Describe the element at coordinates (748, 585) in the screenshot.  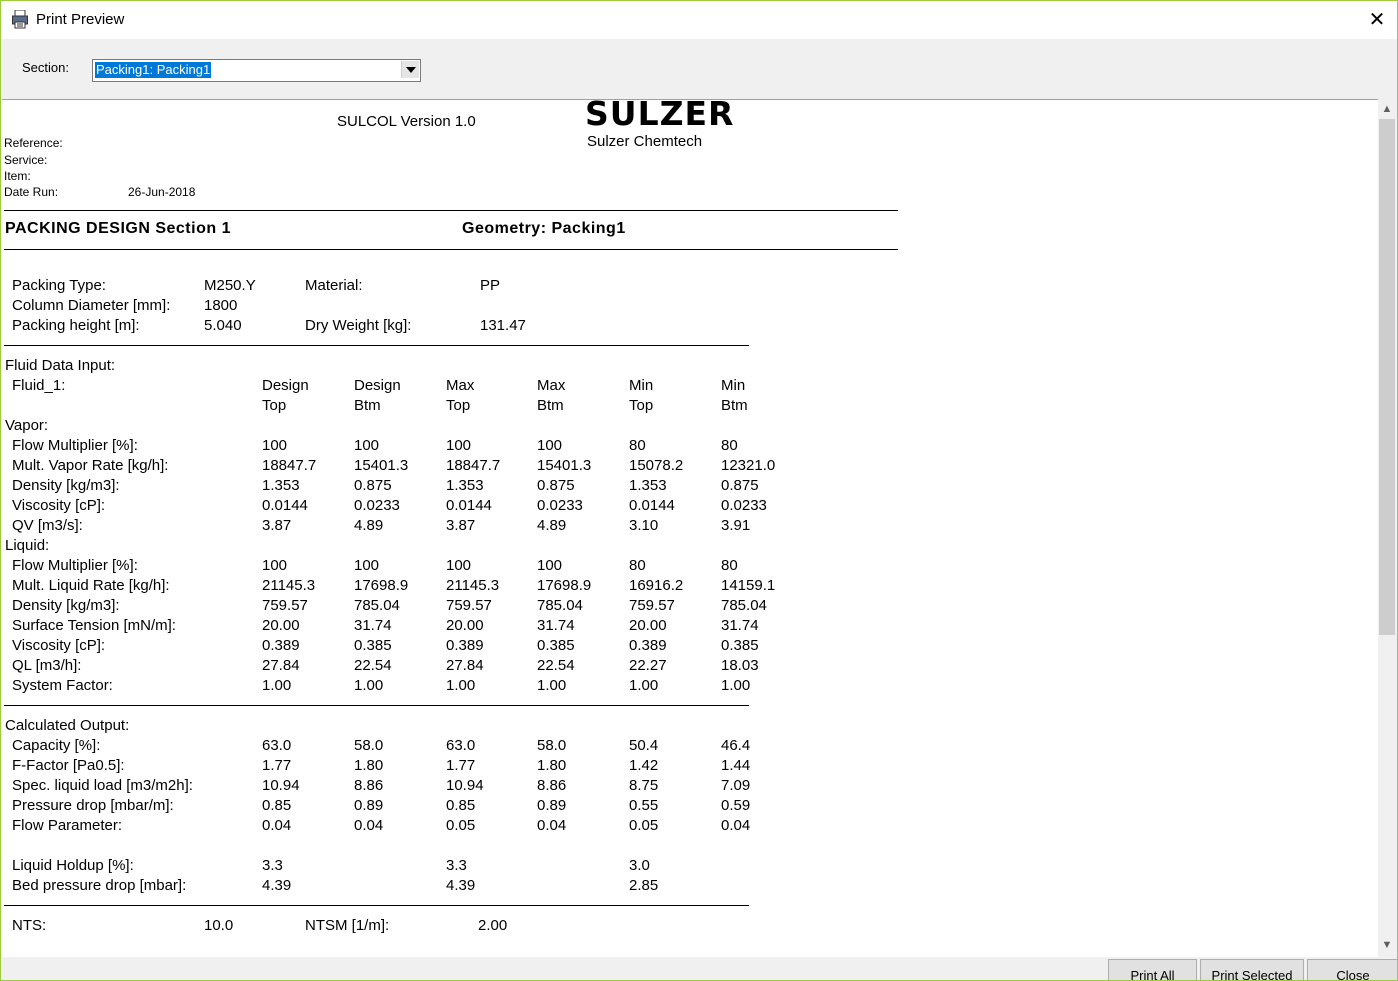
I see `row-value: 14159.1` at that location.